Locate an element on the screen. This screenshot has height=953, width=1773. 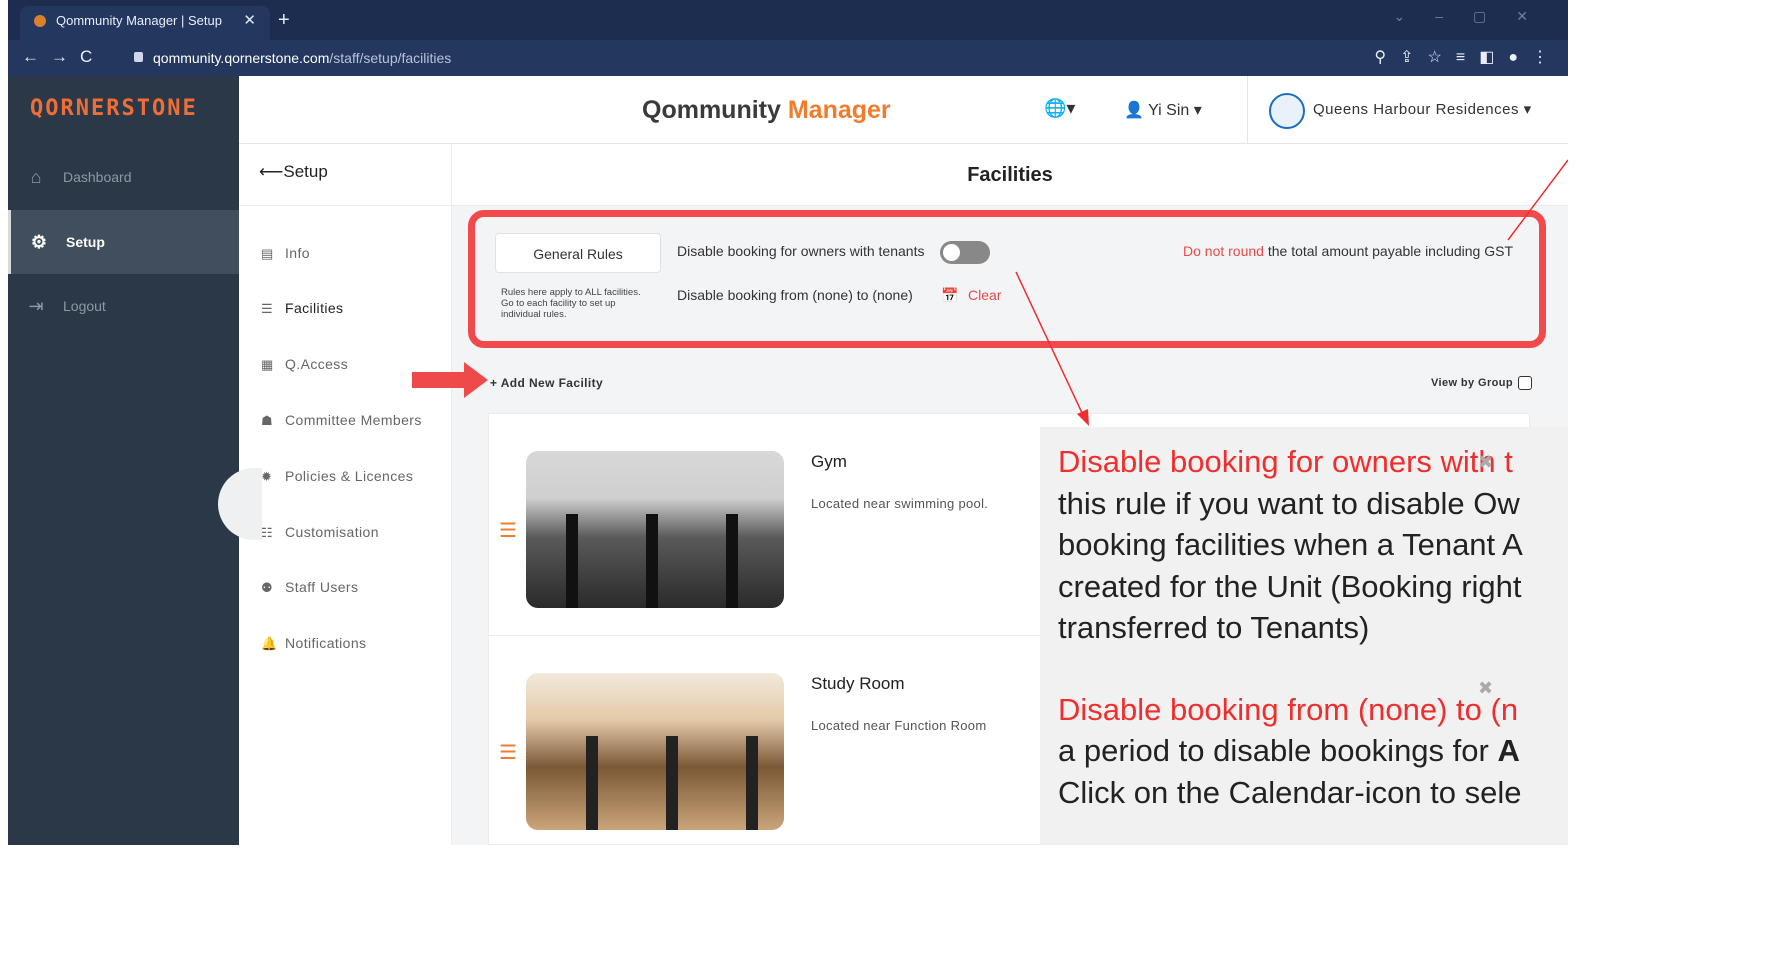
arrowhead is located at coordinates (1083, 417).